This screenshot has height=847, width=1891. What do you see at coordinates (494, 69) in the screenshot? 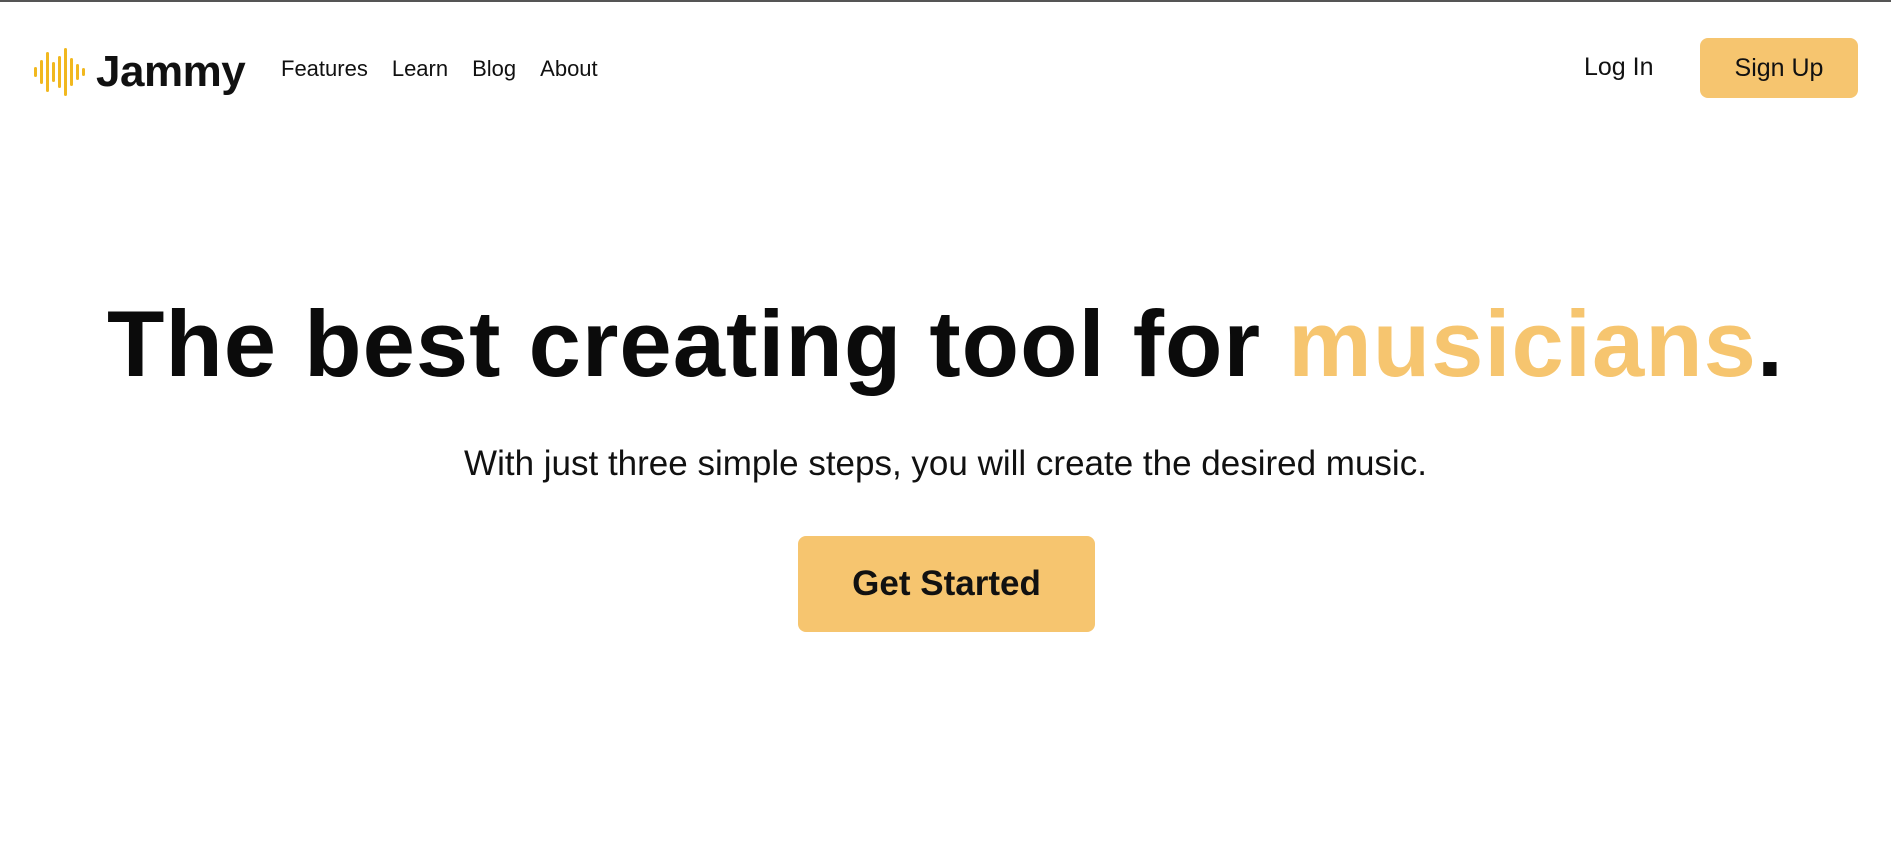
I see `nav-link-blog: Blog` at bounding box center [494, 69].